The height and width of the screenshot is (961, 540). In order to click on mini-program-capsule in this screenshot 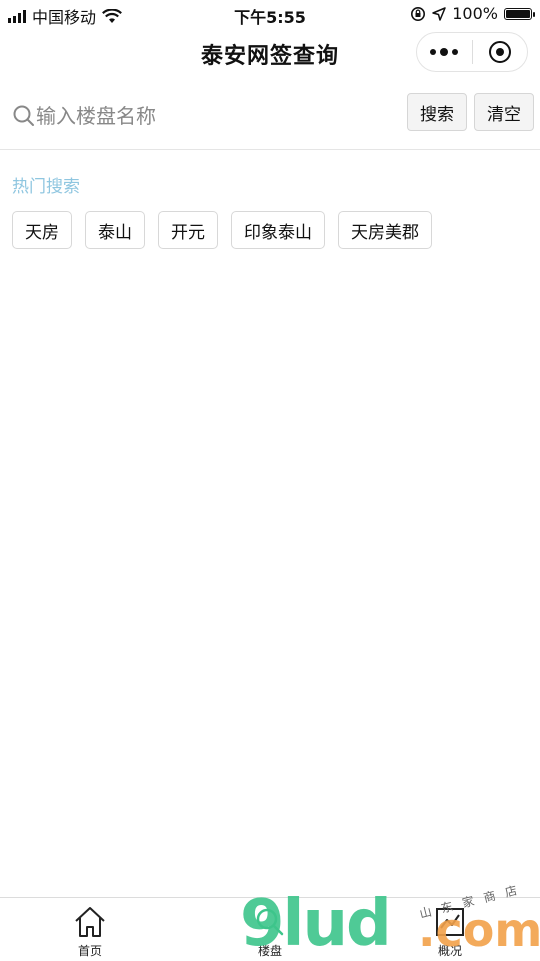, I will do `click(472, 52)`.